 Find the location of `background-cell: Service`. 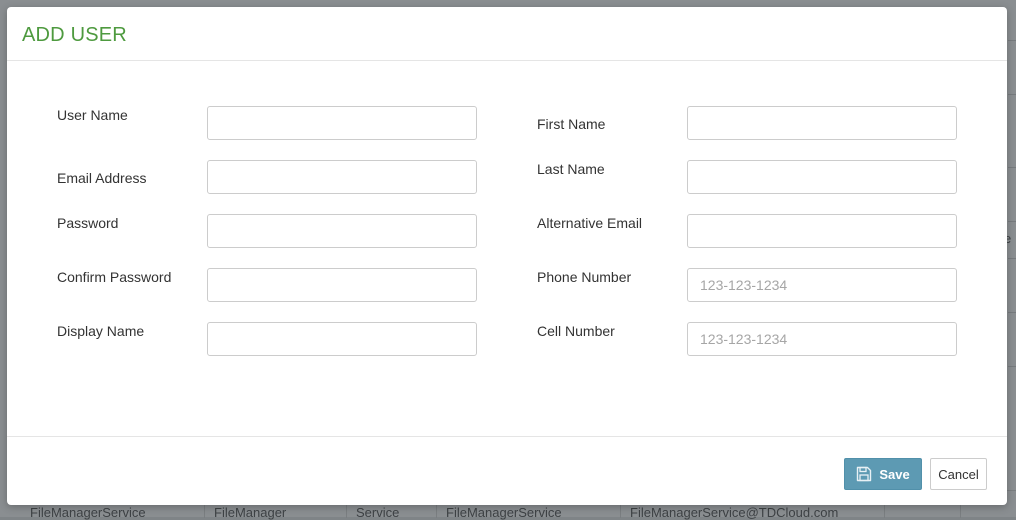

background-cell: Service is located at coordinates (378, 512).